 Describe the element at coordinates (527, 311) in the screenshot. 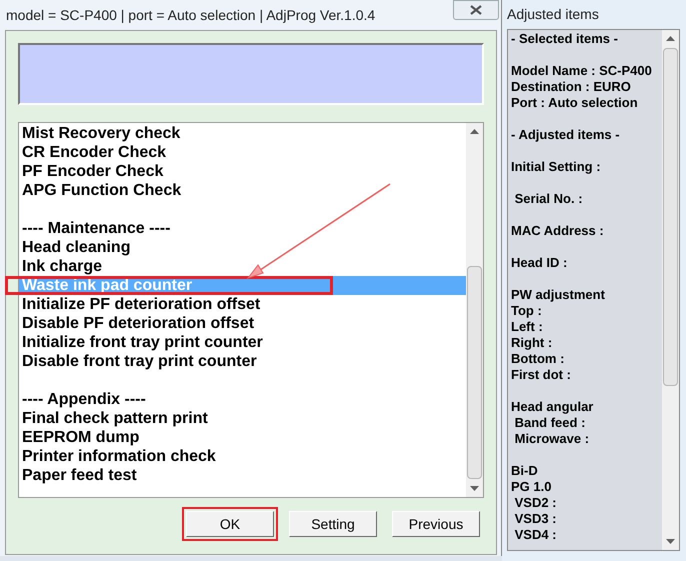

I see `info-line: Top :` at that location.